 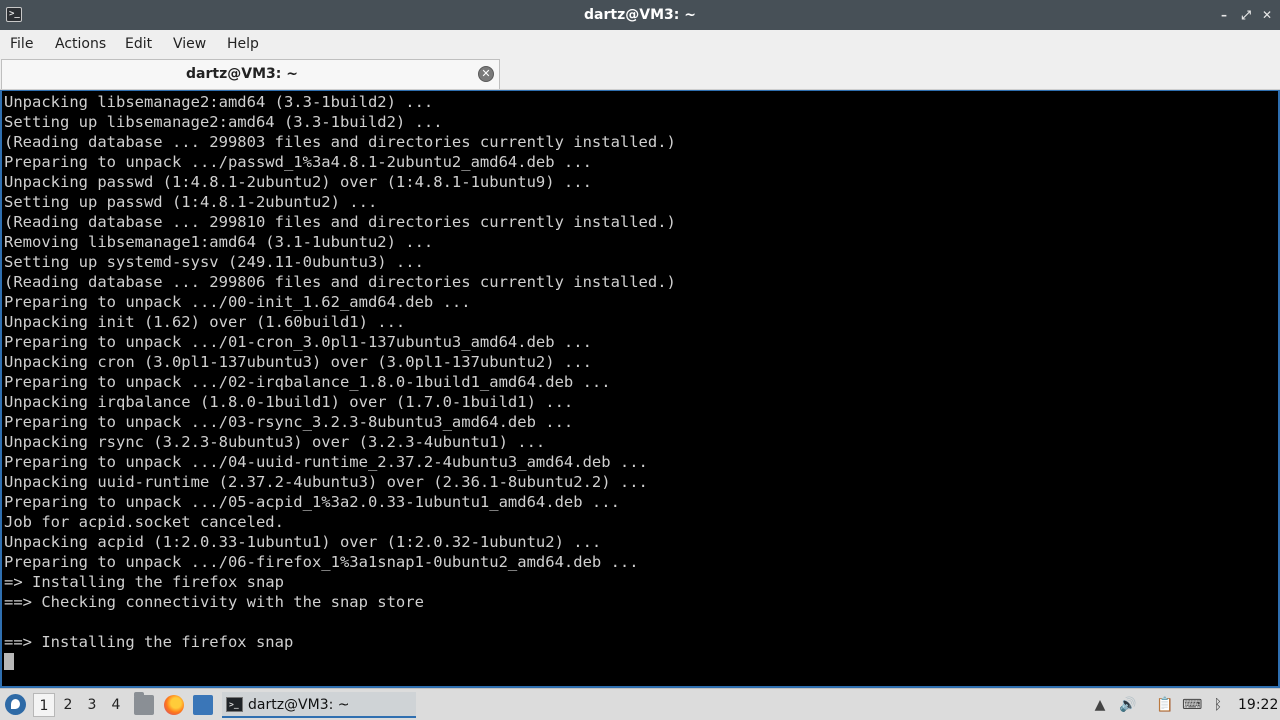 What do you see at coordinates (242, 74) in the screenshot?
I see `tab-label: dartz@VM3: ~` at bounding box center [242, 74].